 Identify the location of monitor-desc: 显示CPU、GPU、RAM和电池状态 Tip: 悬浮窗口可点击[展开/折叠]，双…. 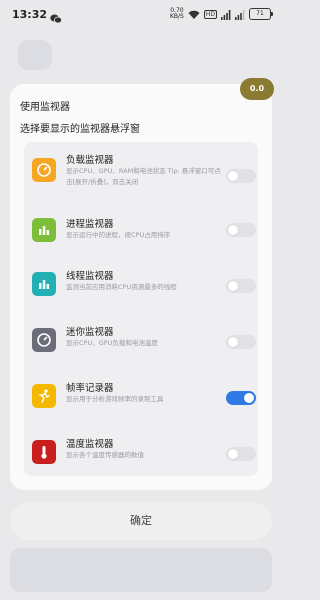
(143, 176).